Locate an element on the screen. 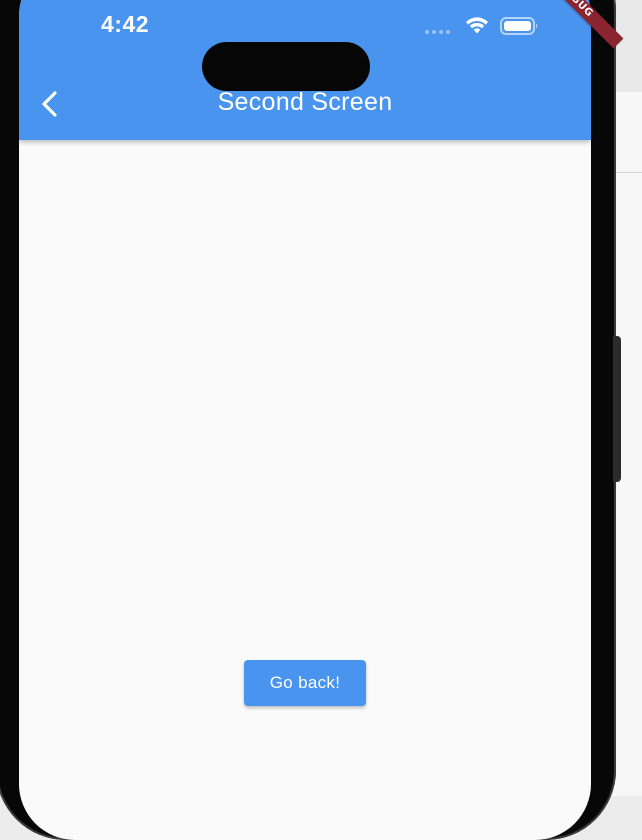 The height and width of the screenshot is (840, 642). go-back-button: Go back! is located at coordinates (305, 683).